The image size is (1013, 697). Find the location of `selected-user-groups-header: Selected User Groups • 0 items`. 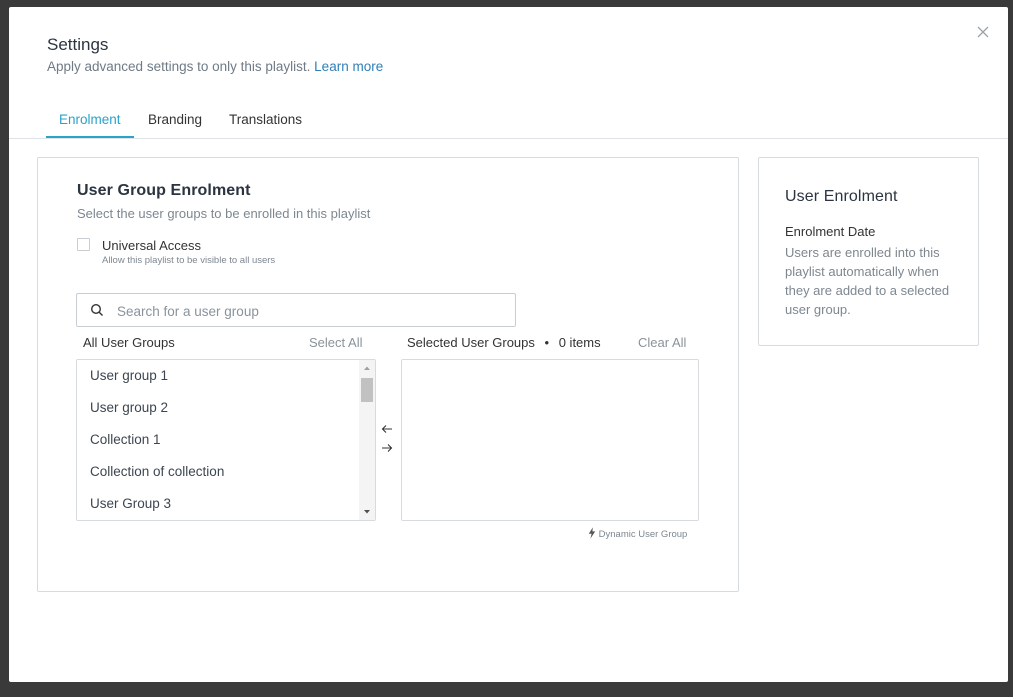

selected-user-groups-header: Selected User Groups • 0 items is located at coordinates (504, 342).